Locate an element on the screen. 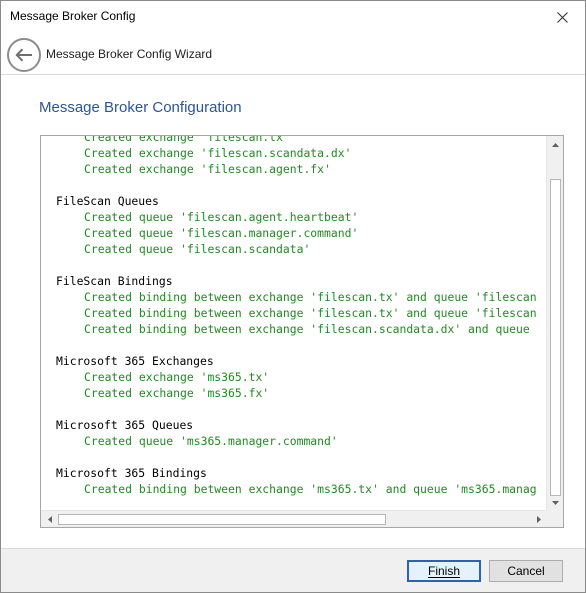 The width and height of the screenshot is (586, 593). finish-button: Finish is located at coordinates (444, 571).